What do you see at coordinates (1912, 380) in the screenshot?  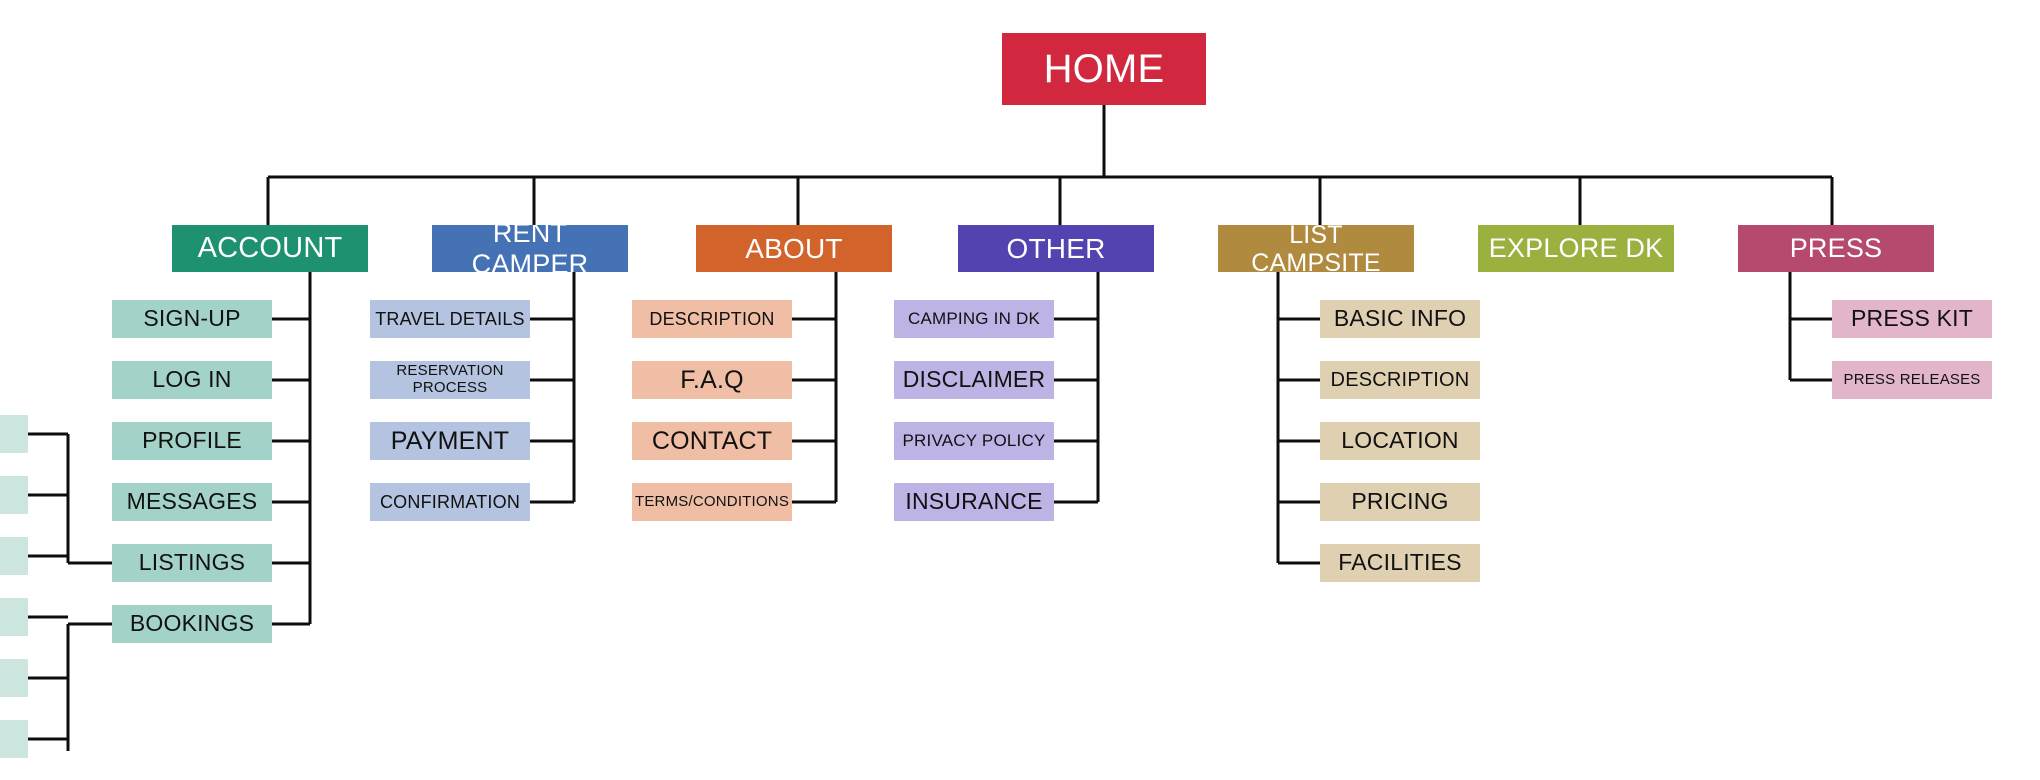 I see `node-press-releases: PRESS RELEASES` at bounding box center [1912, 380].